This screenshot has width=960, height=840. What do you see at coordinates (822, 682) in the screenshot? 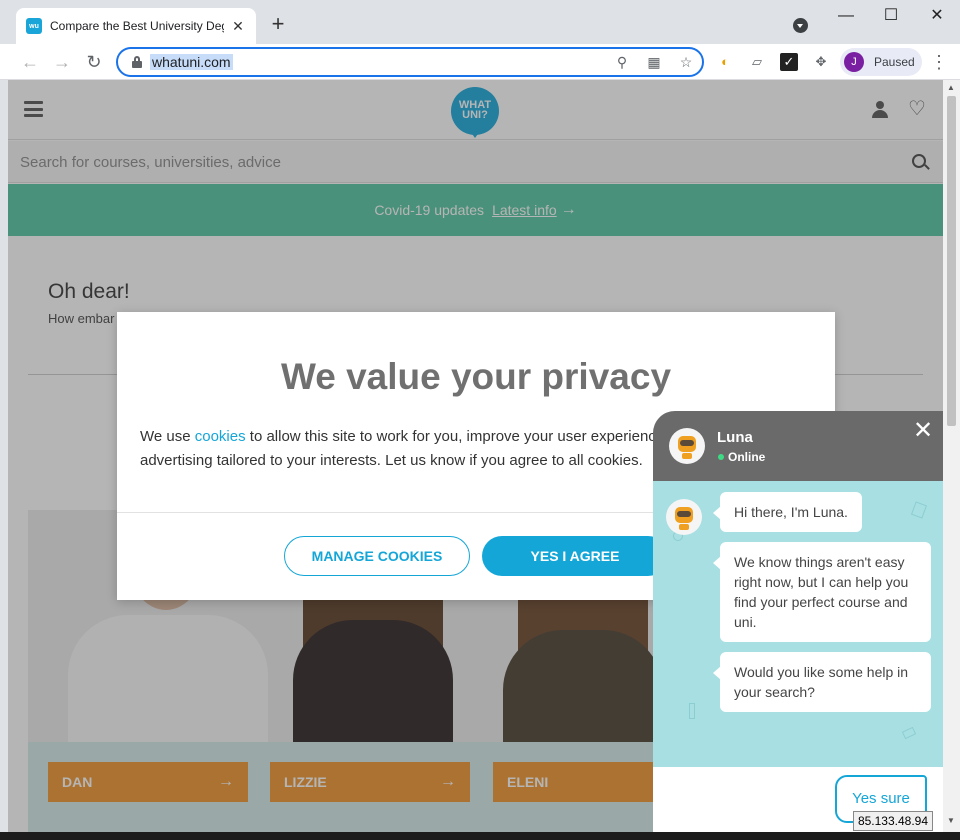
I see `chat-message: Would you like some help in your search?` at bounding box center [822, 682].